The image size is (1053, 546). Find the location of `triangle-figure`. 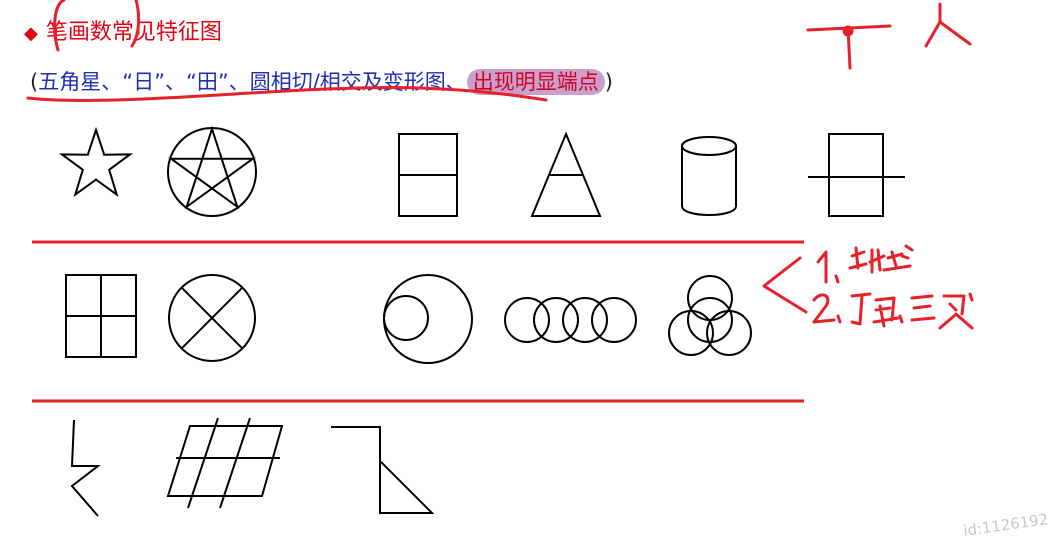

triangle-figure is located at coordinates (566, 174).